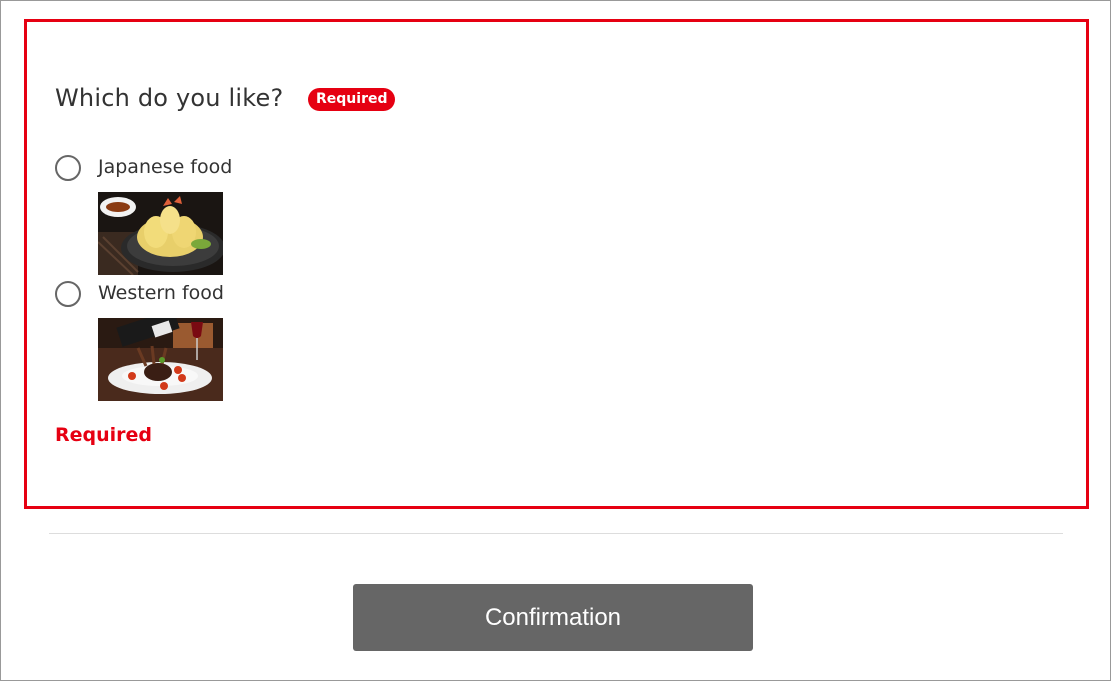  I want to click on question-title: Which do you like?, so click(169, 98).